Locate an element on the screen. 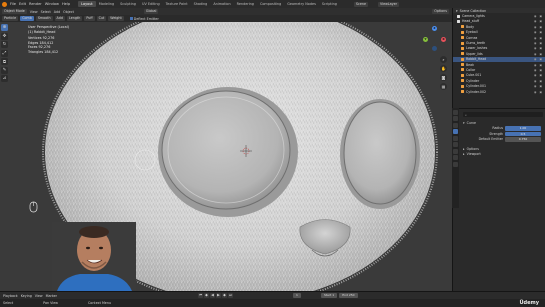 The width and height of the screenshot is (545, 307). deflect-emitter-checkbox: Deflect Emitter is located at coordinates (144, 18).